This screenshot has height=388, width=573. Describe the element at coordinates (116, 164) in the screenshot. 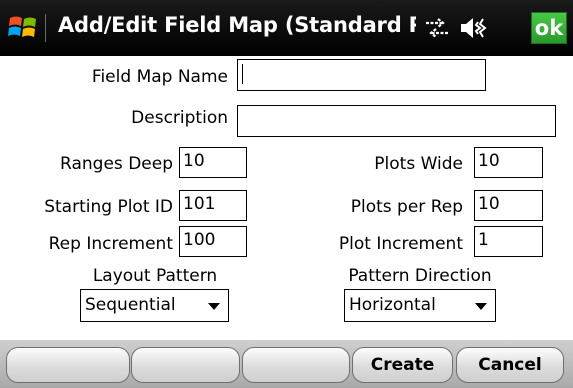

I see `ranges-deep-label: Ranges Deep` at that location.